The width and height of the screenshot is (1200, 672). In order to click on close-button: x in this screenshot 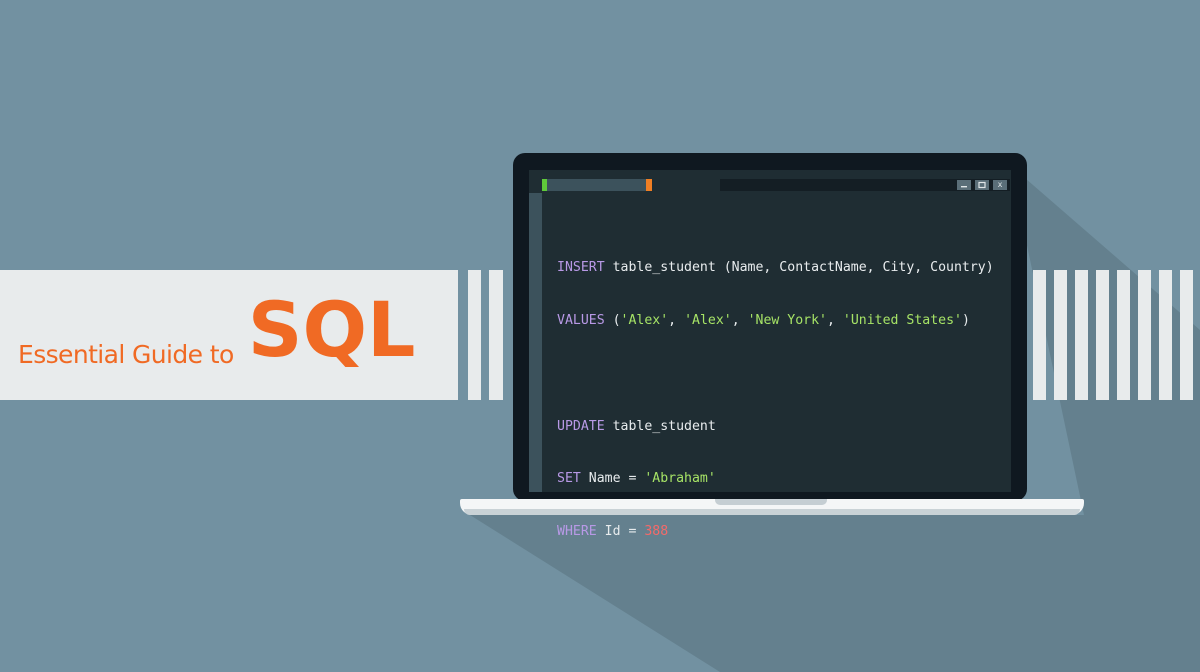, I will do `click(1000, 185)`.